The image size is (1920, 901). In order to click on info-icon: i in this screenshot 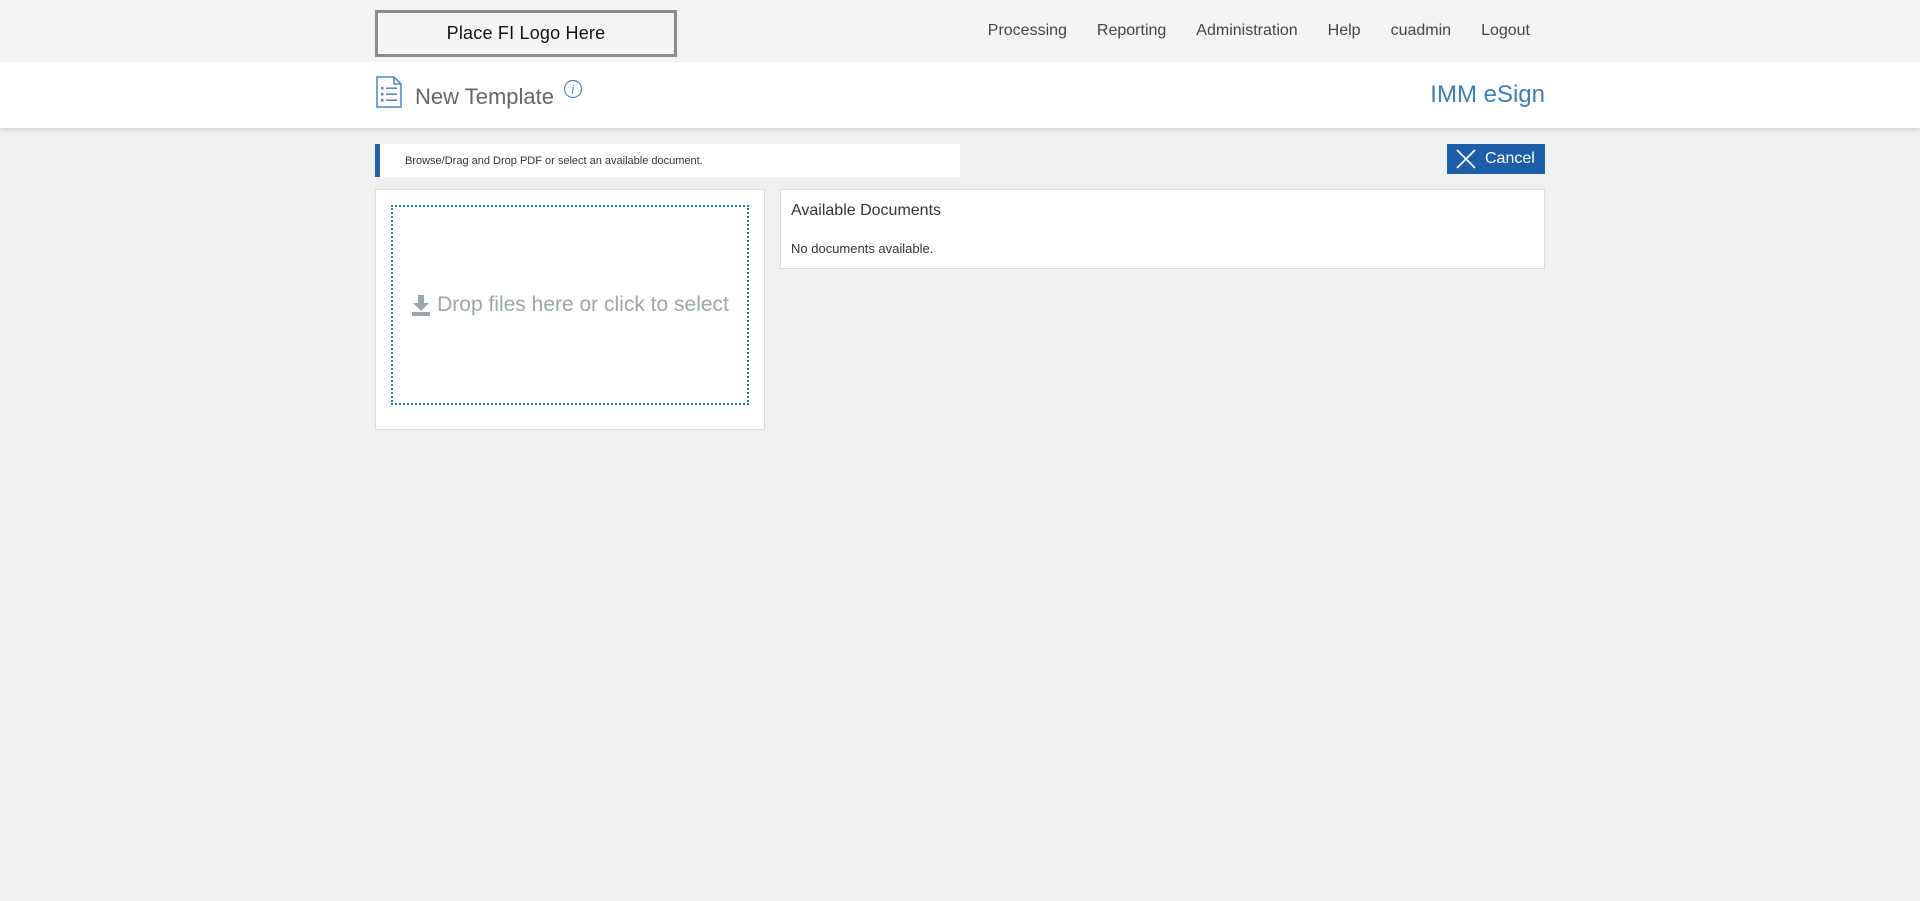, I will do `click(573, 89)`.